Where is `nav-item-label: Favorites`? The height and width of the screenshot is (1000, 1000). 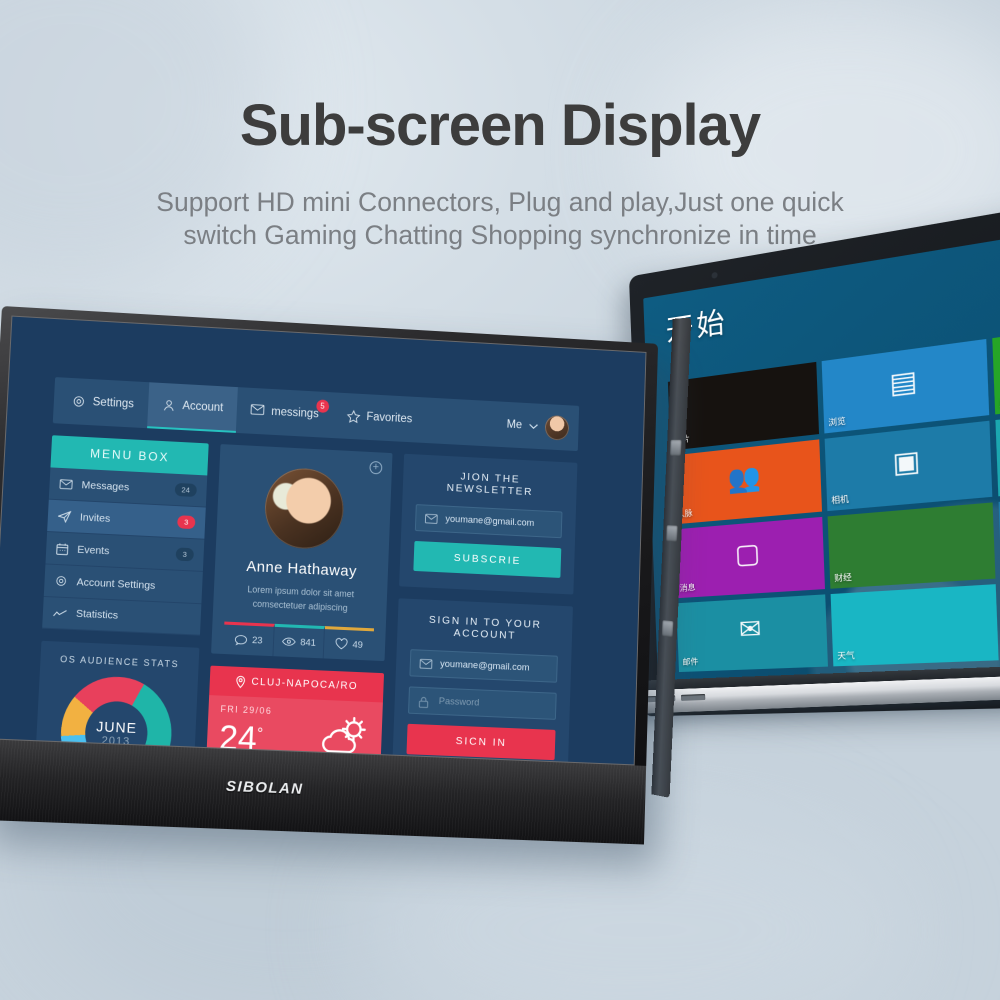 nav-item-label: Favorites is located at coordinates (389, 418).